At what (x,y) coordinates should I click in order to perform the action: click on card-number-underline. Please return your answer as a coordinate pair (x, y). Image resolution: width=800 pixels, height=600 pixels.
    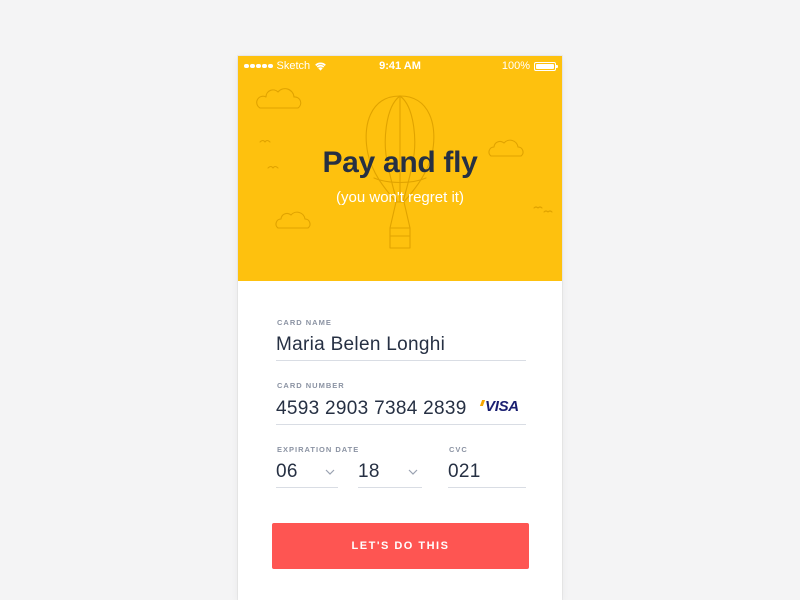
    Looking at the image, I should click on (401, 424).